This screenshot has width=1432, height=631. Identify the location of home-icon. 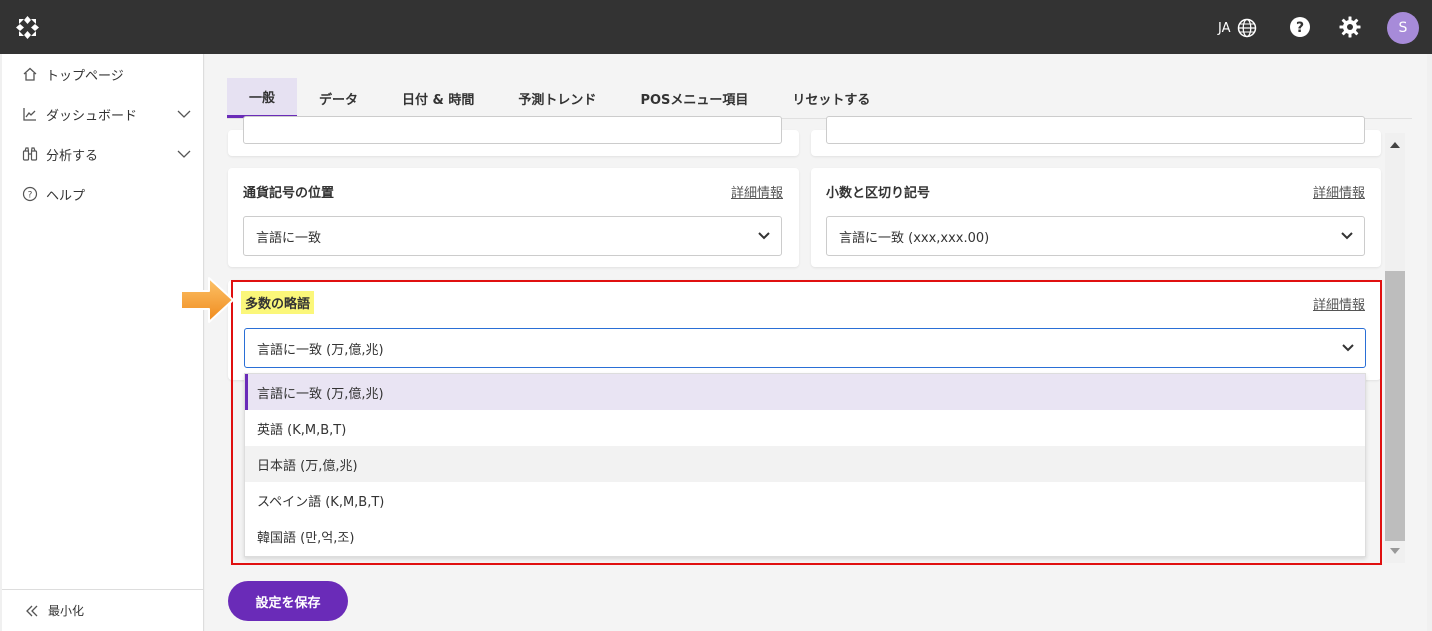
(30, 74).